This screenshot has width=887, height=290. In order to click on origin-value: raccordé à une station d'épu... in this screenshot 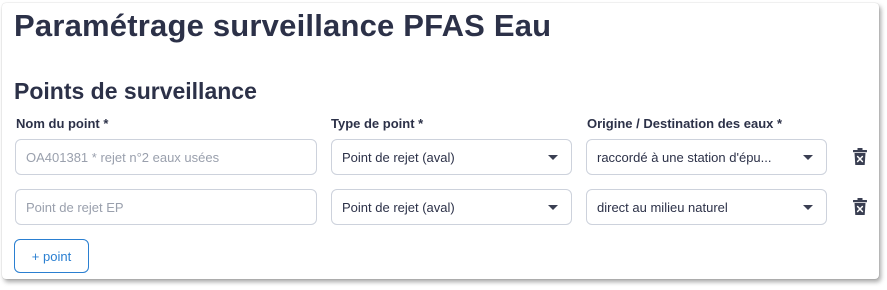, I will do `click(684, 157)`.